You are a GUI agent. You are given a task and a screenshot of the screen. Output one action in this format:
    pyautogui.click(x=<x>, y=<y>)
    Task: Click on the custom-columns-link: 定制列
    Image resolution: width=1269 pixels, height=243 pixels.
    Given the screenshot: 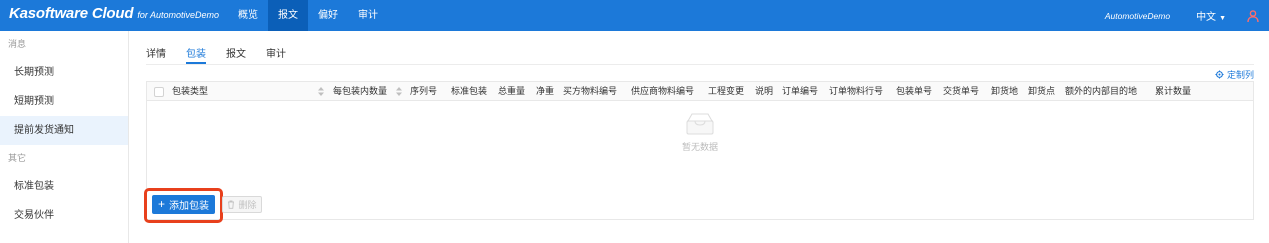 What is the action you would take?
    pyautogui.click(x=1234, y=74)
    